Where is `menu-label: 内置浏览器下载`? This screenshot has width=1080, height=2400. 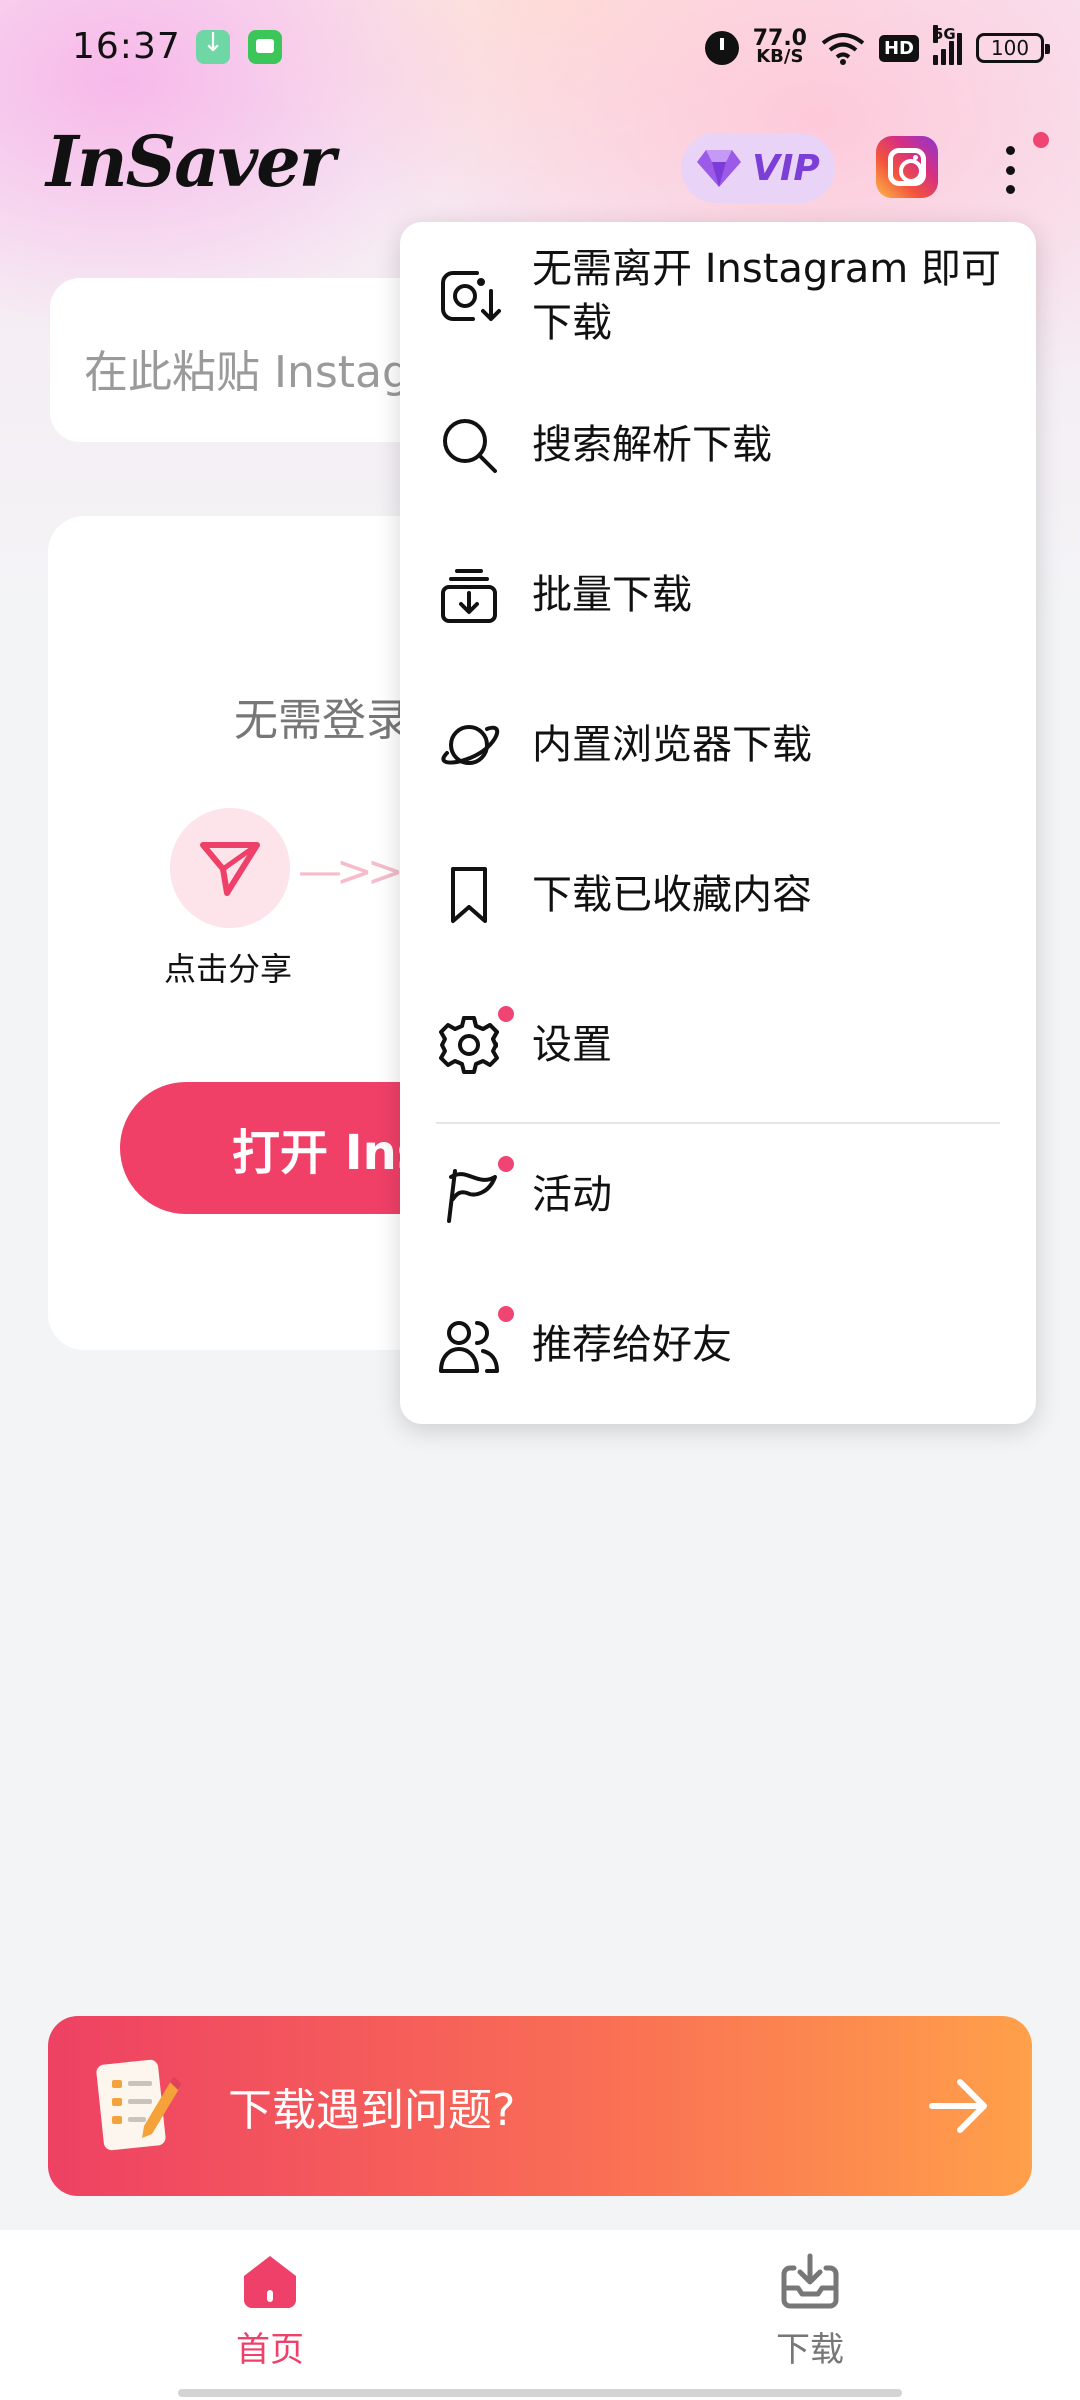
menu-label: 内置浏览器下载 is located at coordinates (672, 745).